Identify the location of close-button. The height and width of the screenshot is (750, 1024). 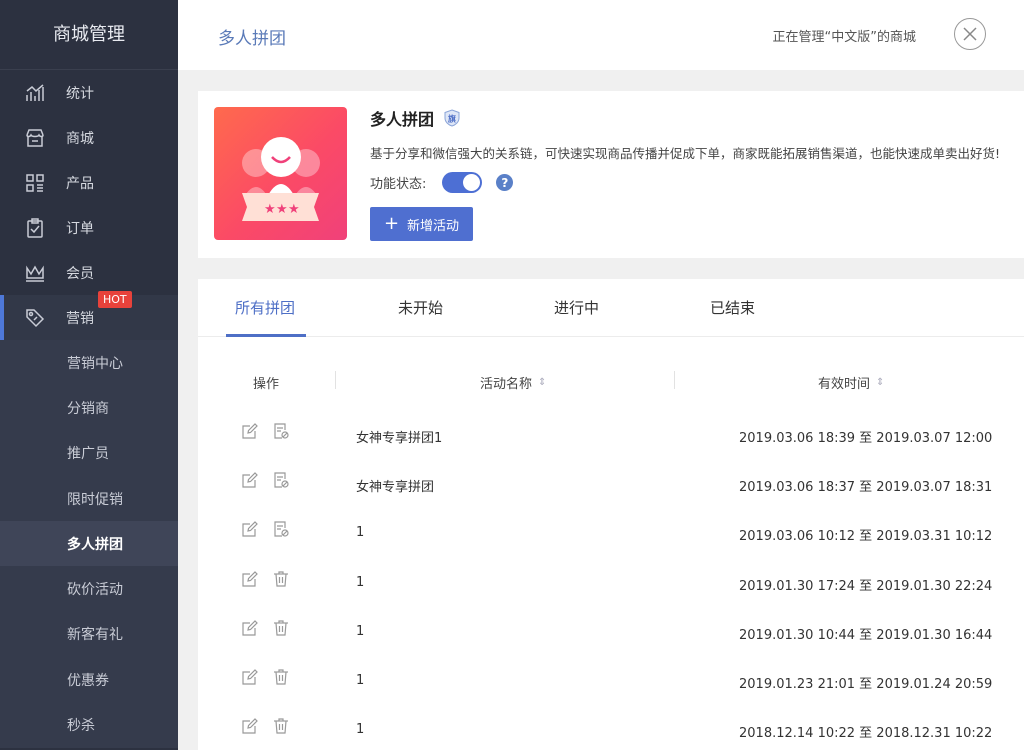
(970, 34).